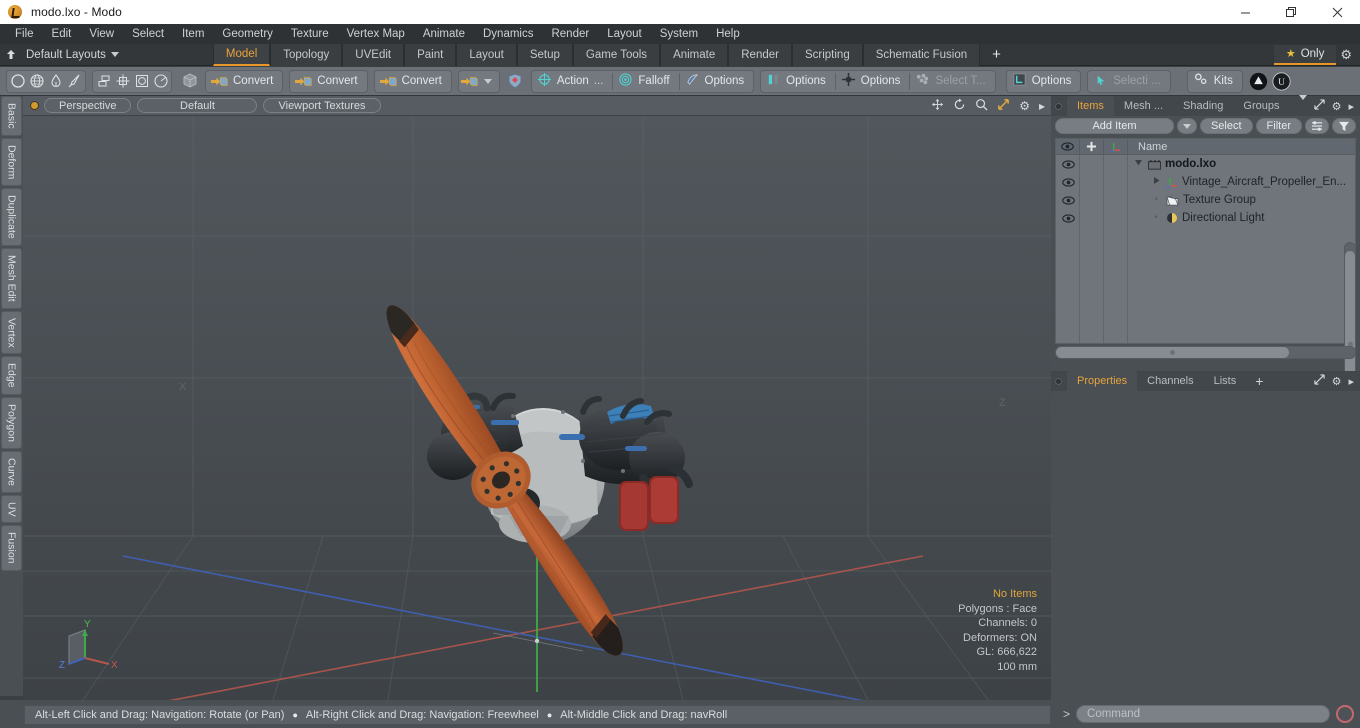 This screenshot has width=1360, height=728. What do you see at coordinates (24, 34) in the screenshot?
I see `menu-item-file: File` at bounding box center [24, 34].